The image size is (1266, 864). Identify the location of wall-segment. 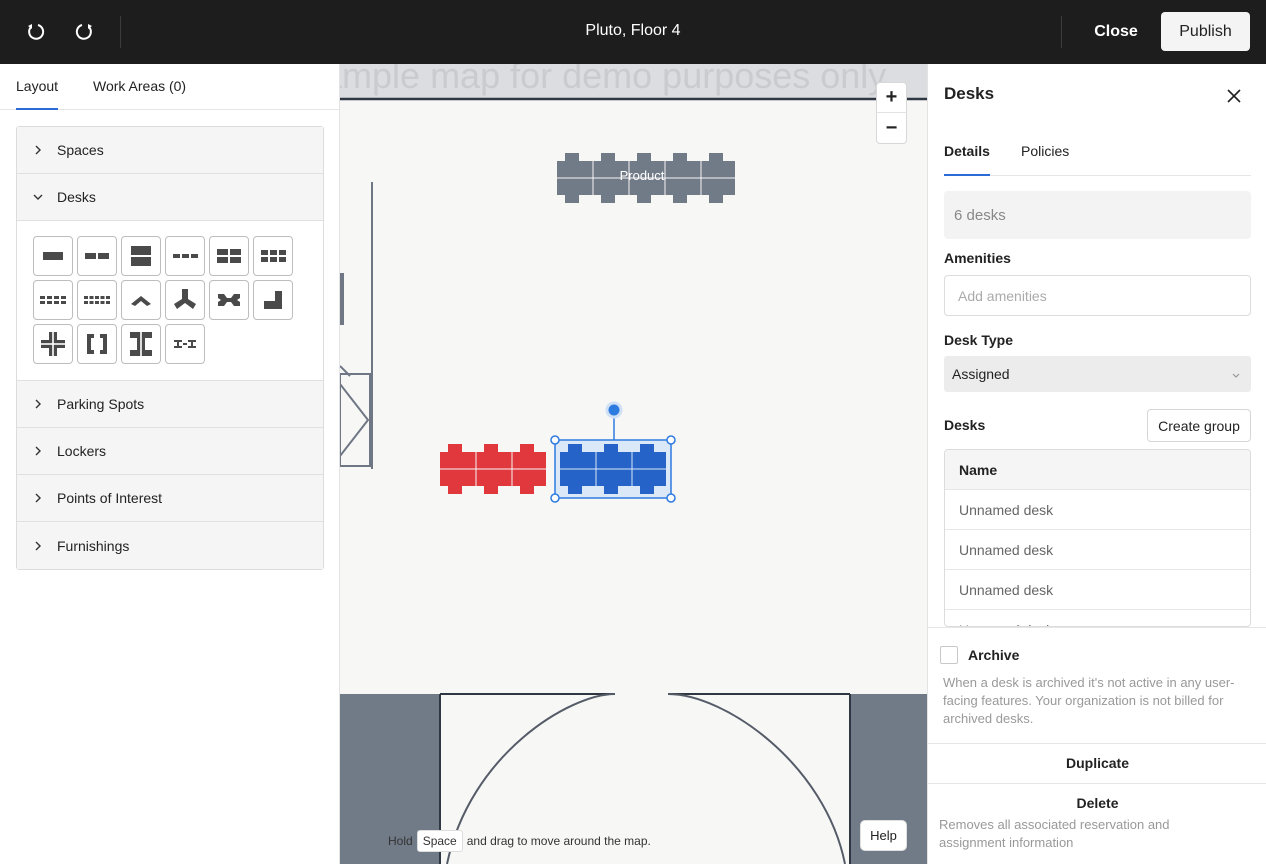
(342, 299).